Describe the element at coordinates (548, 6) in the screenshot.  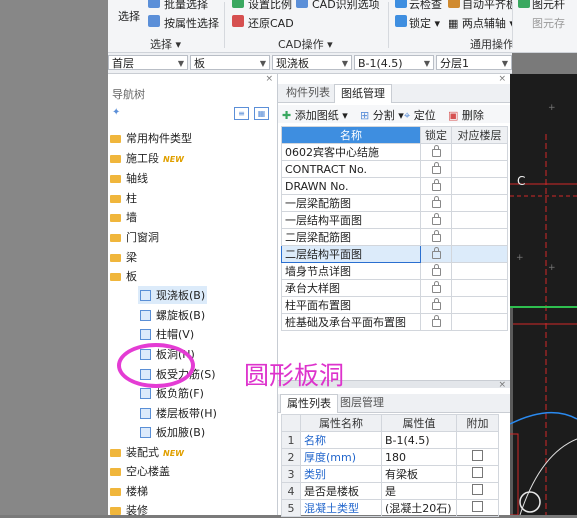
I see `element-bar-button: 图元杆` at that location.